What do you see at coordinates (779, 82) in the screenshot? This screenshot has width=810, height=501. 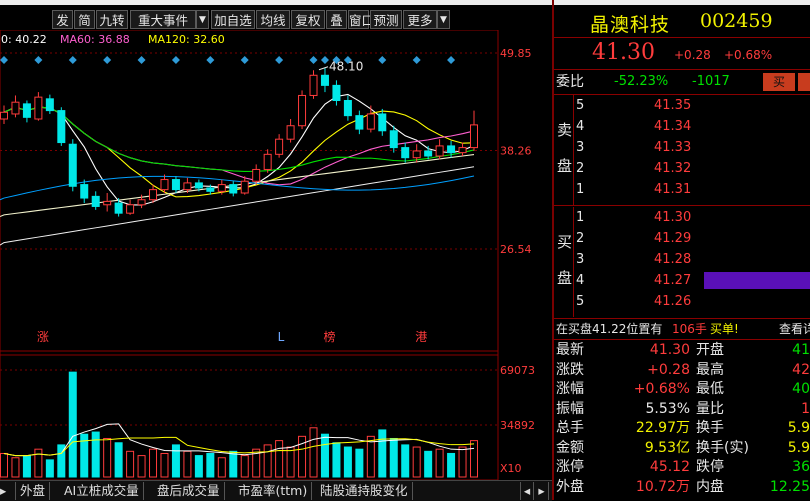 I see `buy-button: 买` at bounding box center [779, 82].